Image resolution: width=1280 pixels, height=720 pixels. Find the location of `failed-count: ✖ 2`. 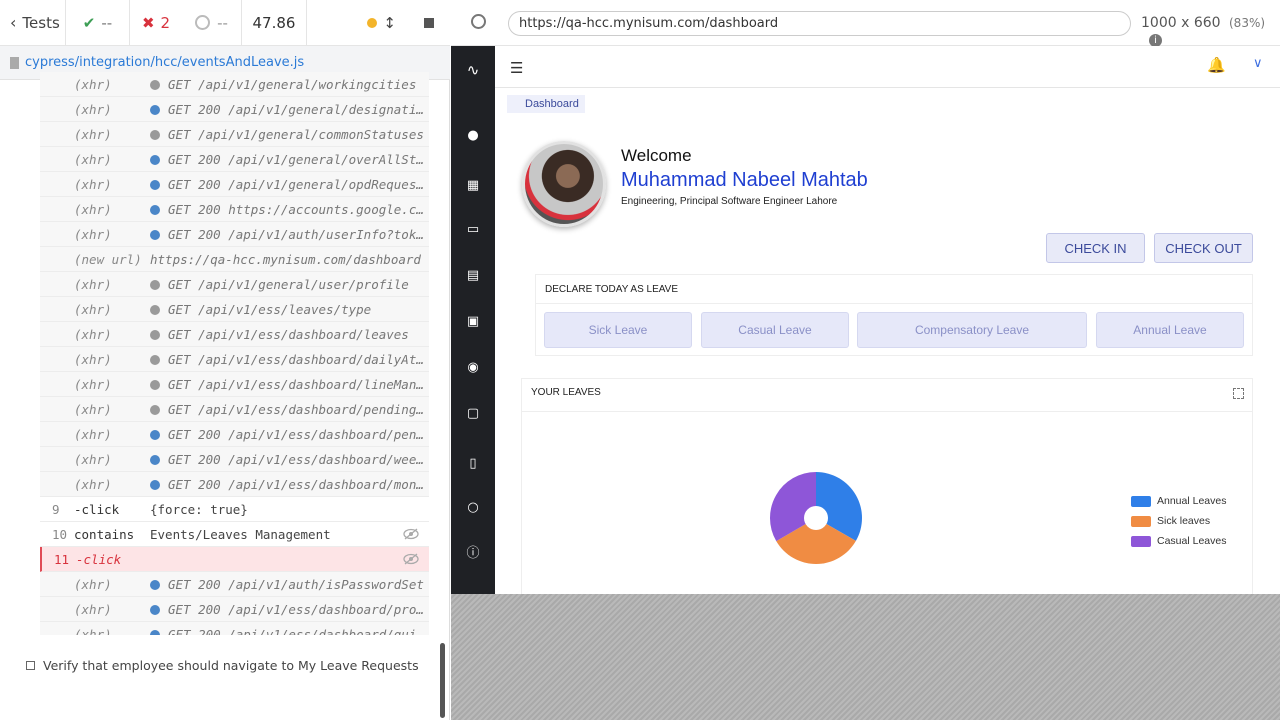

failed-count: ✖ 2 is located at coordinates (156, 23).